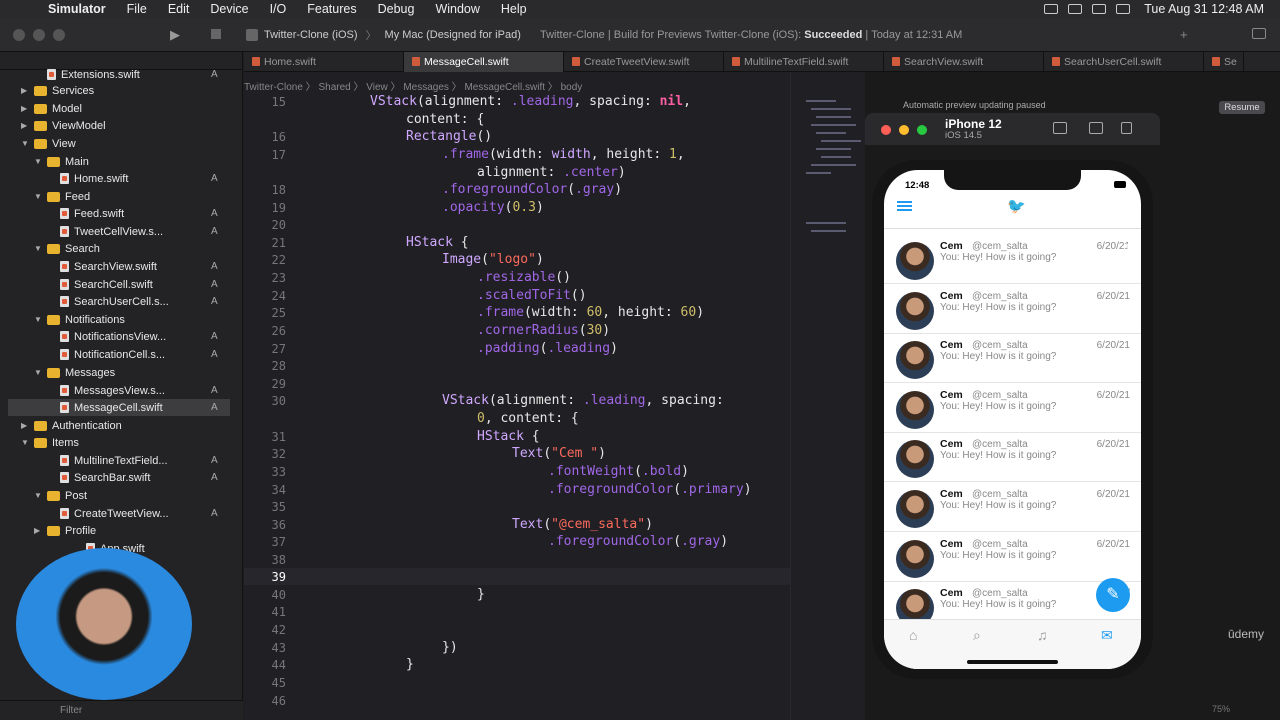 The width and height of the screenshot is (1280, 720). What do you see at coordinates (532, 189) in the screenshot?
I see `code-line-18: .foregroundColor(.gray)` at bounding box center [532, 189].